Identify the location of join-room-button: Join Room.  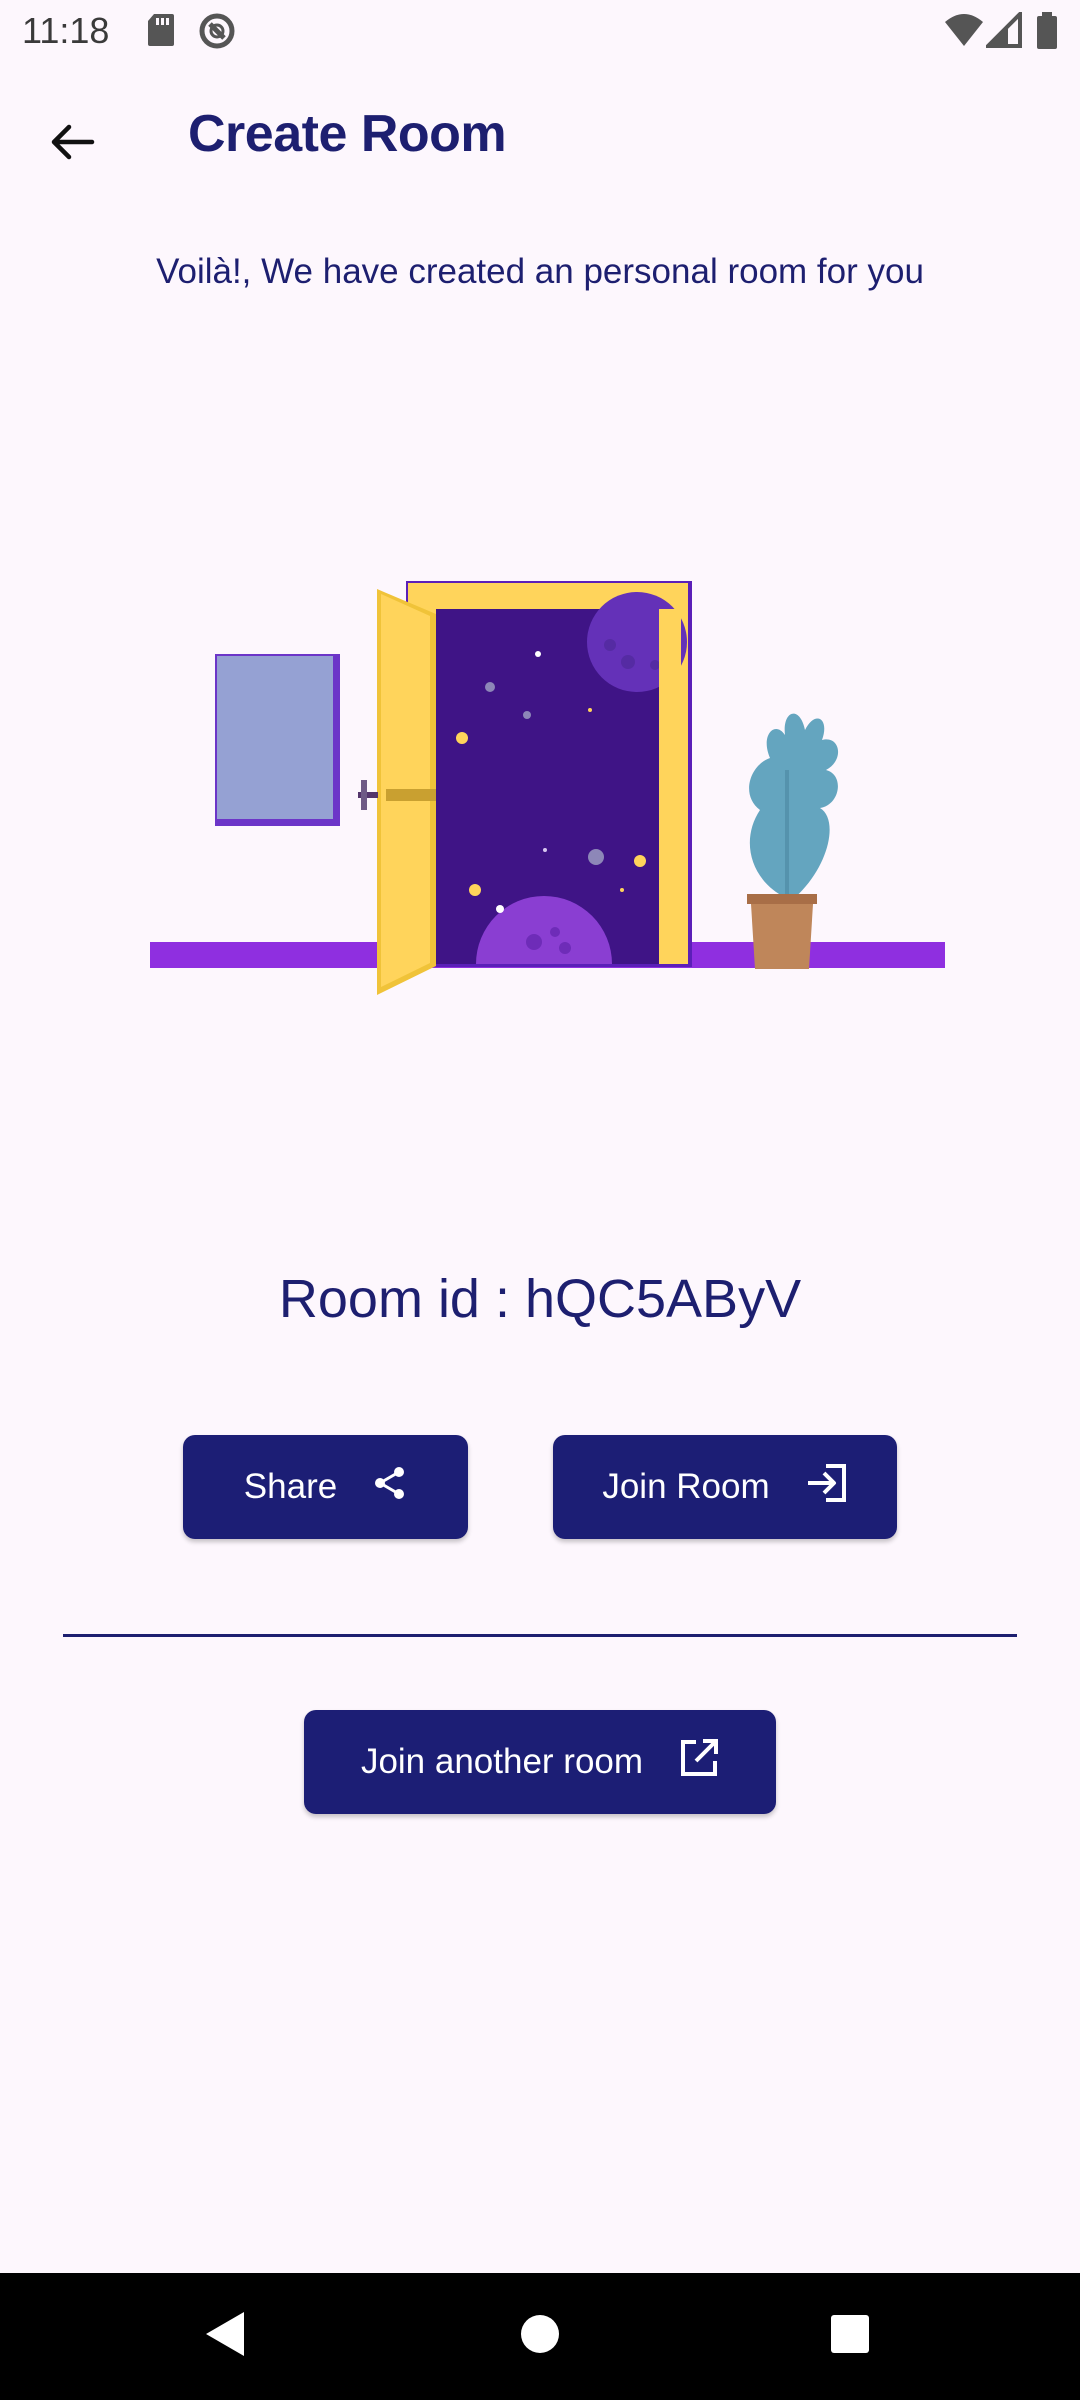
(725, 1487).